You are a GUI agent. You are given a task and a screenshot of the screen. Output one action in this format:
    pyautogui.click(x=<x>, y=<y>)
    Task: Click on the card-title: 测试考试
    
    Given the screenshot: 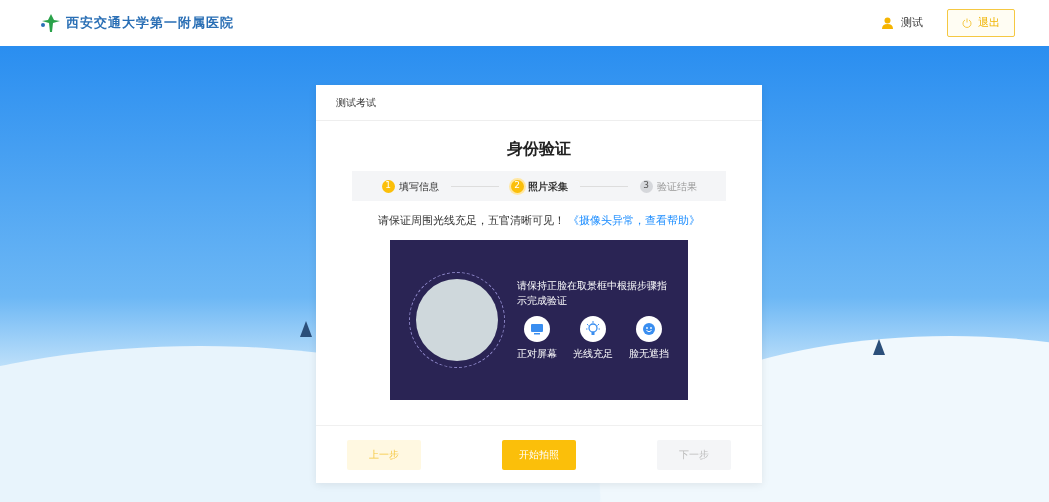 What is the action you would take?
    pyautogui.click(x=356, y=103)
    